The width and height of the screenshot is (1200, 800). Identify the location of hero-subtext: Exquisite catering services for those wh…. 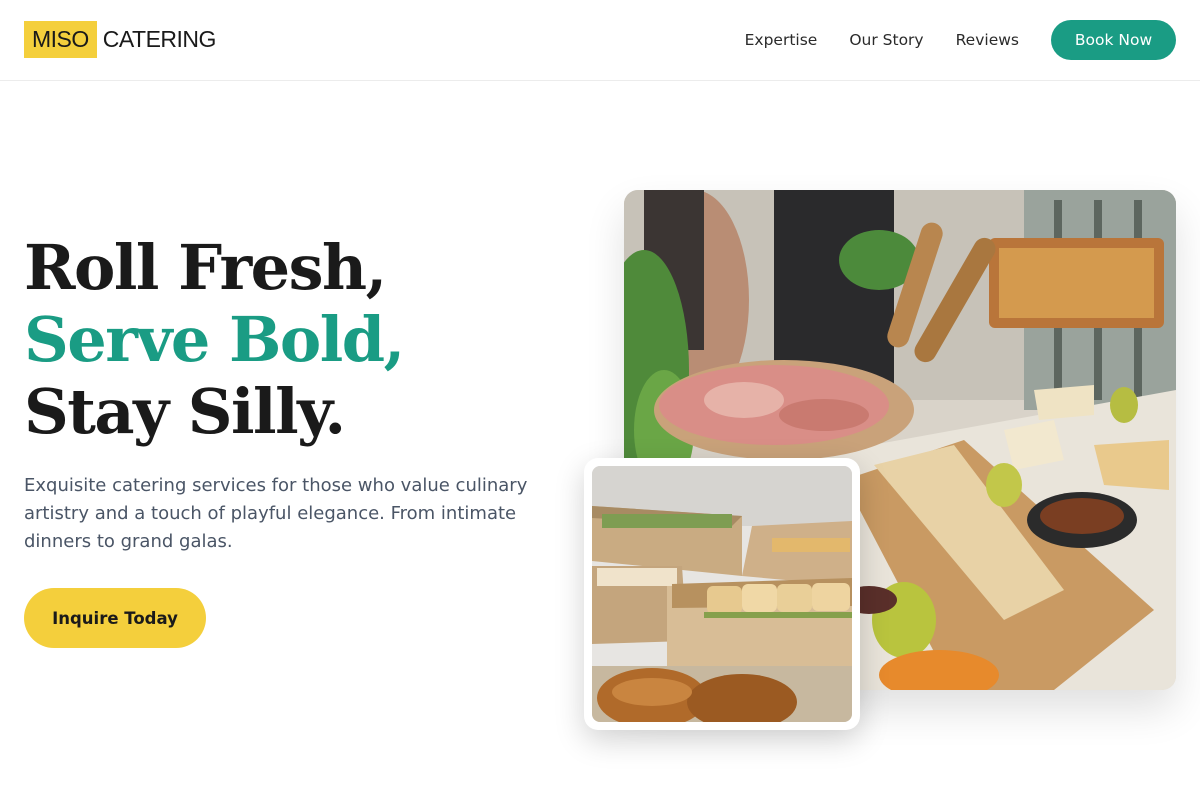
(276, 513).